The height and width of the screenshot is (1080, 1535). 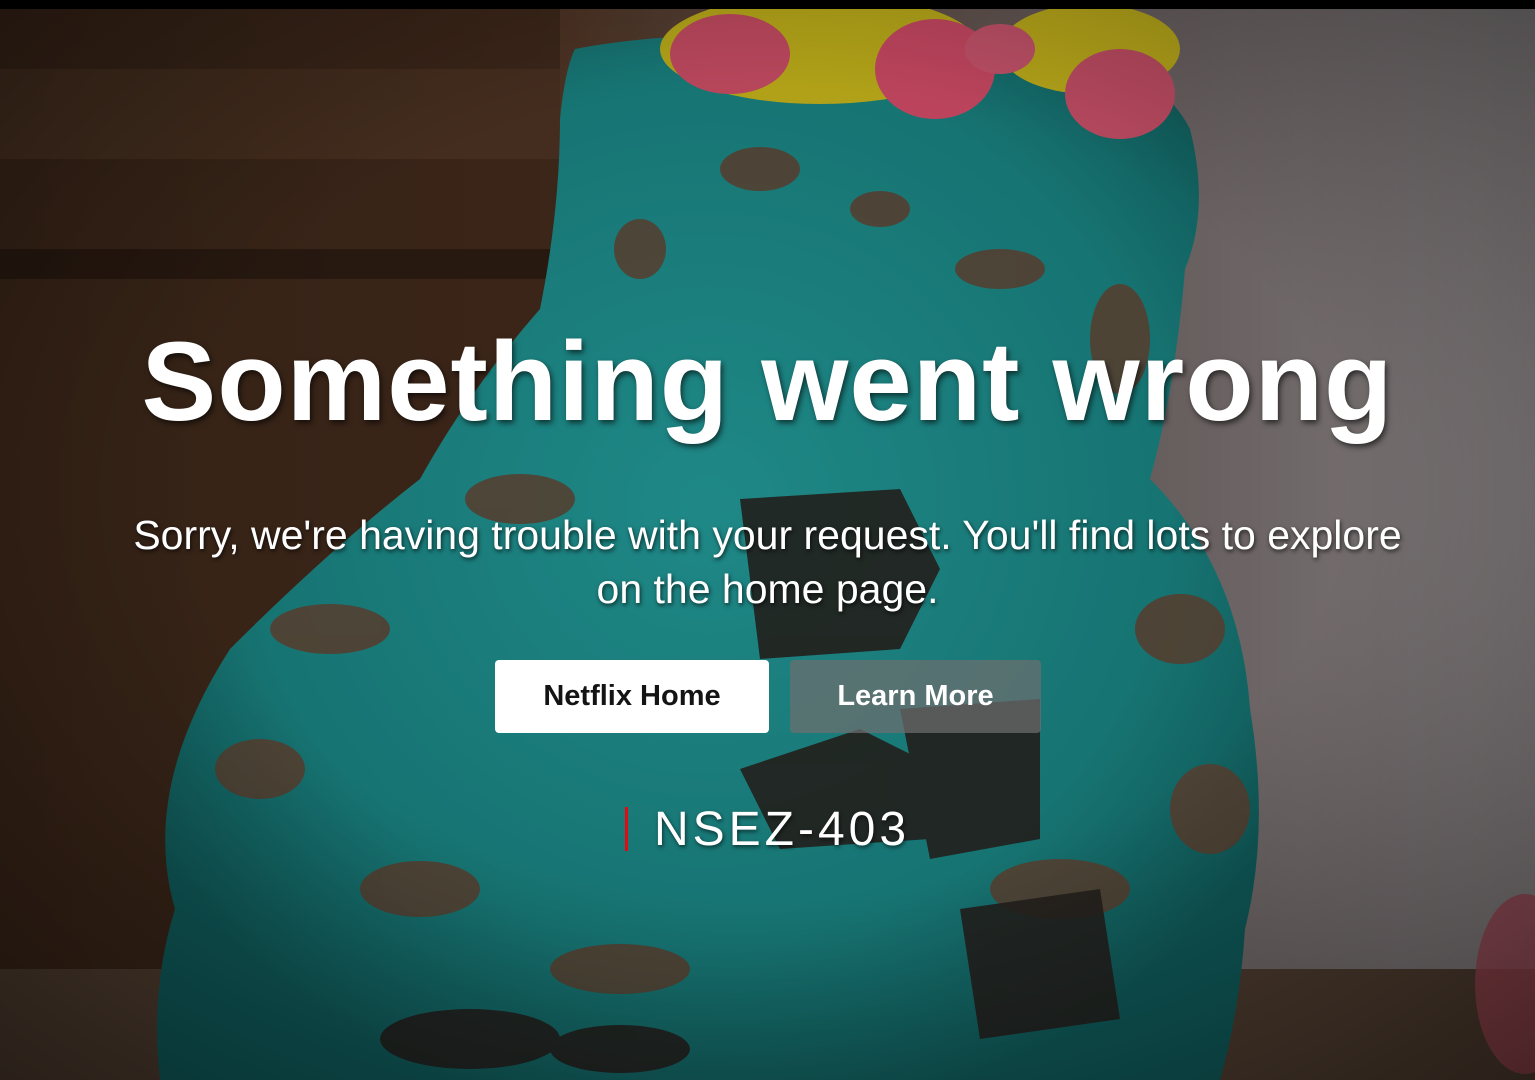 I want to click on error-code: NSEZ-403, so click(x=767, y=829).